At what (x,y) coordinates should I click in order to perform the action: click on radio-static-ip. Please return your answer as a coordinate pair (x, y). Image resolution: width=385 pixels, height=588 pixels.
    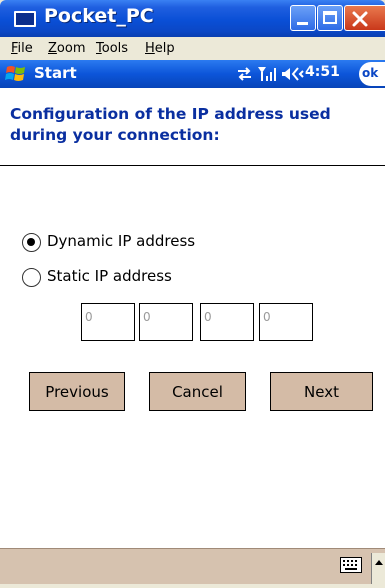
    Looking at the image, I should click on (31, 277).